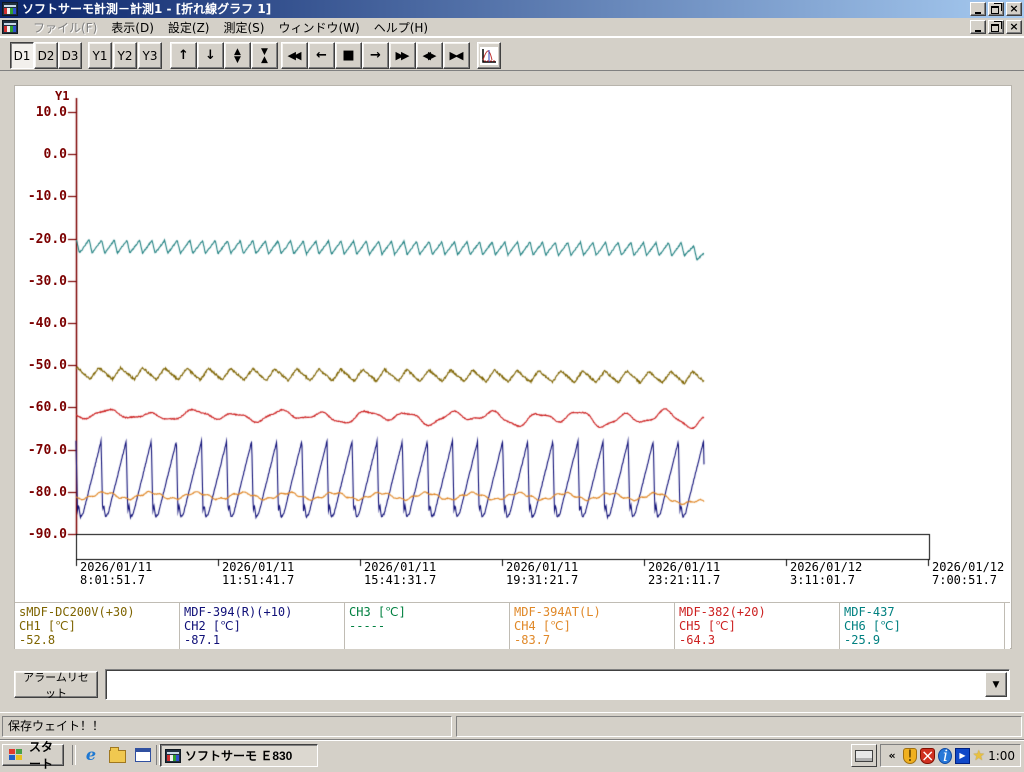 The width and height of the screenshot is (1024, 772). I want to click on channel-value: -----, so click(367, 626).